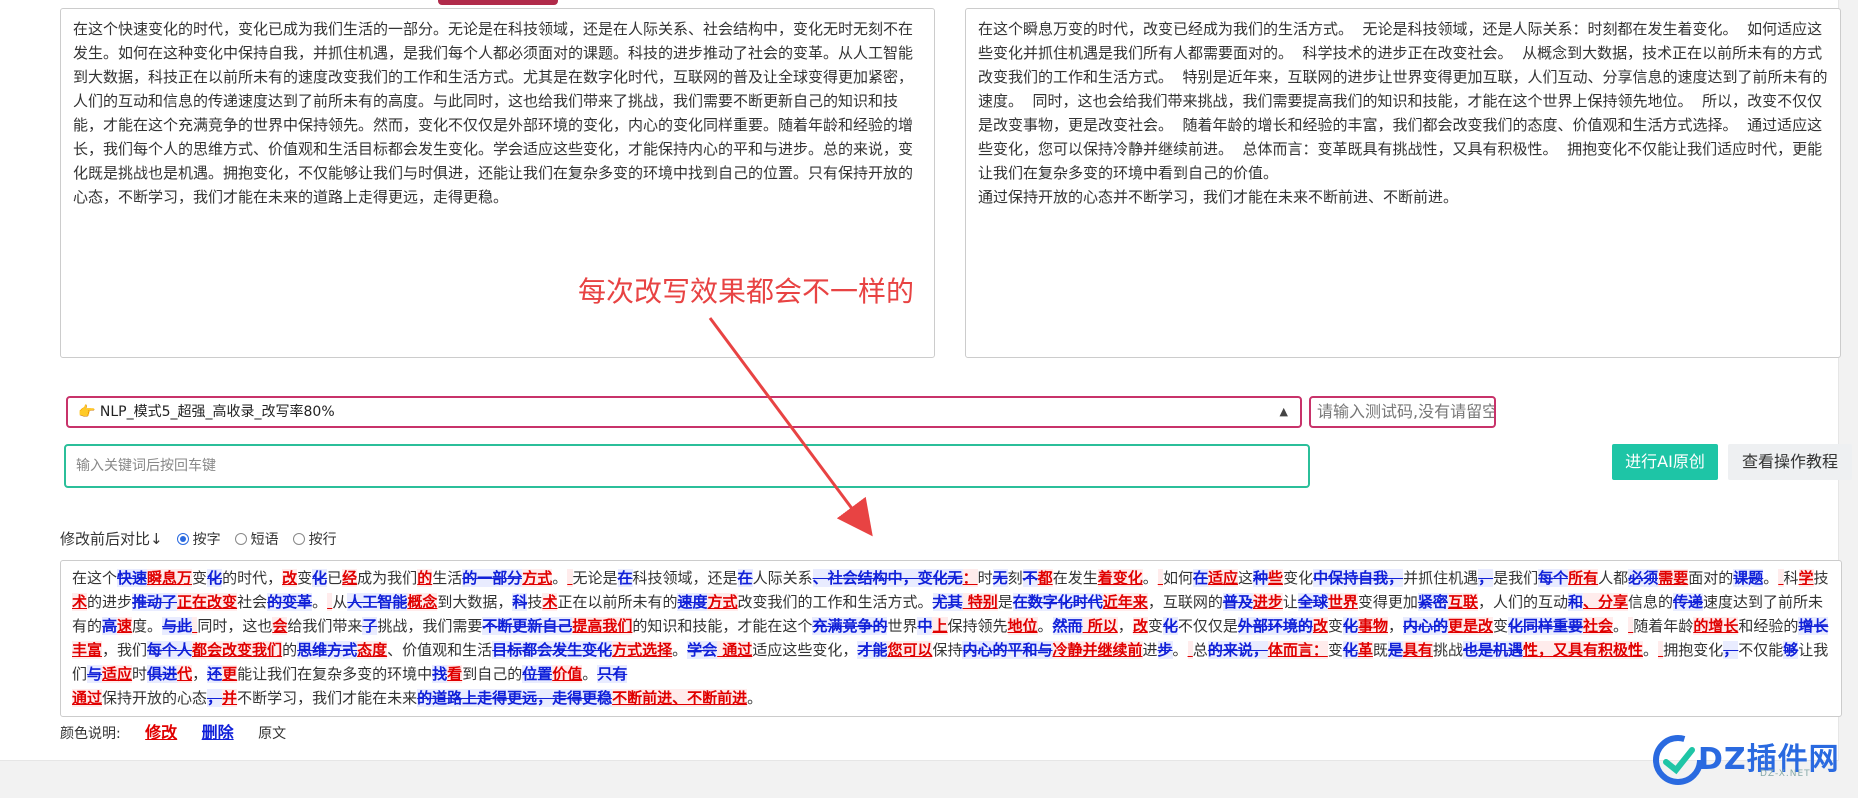  Describe the element at coordinates (90, 734) in the screenshot. I see `legend-title: 颜色说明:` at that location.